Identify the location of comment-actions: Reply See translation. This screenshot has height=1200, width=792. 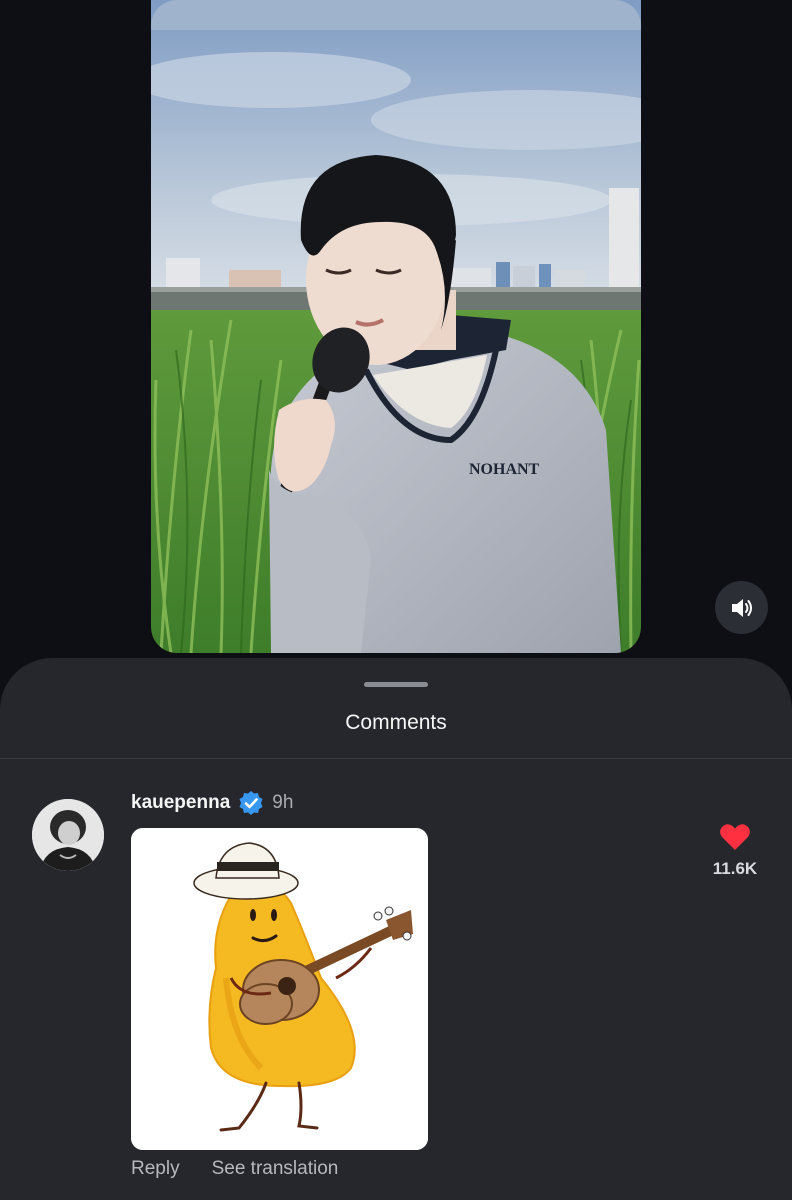
(234, 1169).